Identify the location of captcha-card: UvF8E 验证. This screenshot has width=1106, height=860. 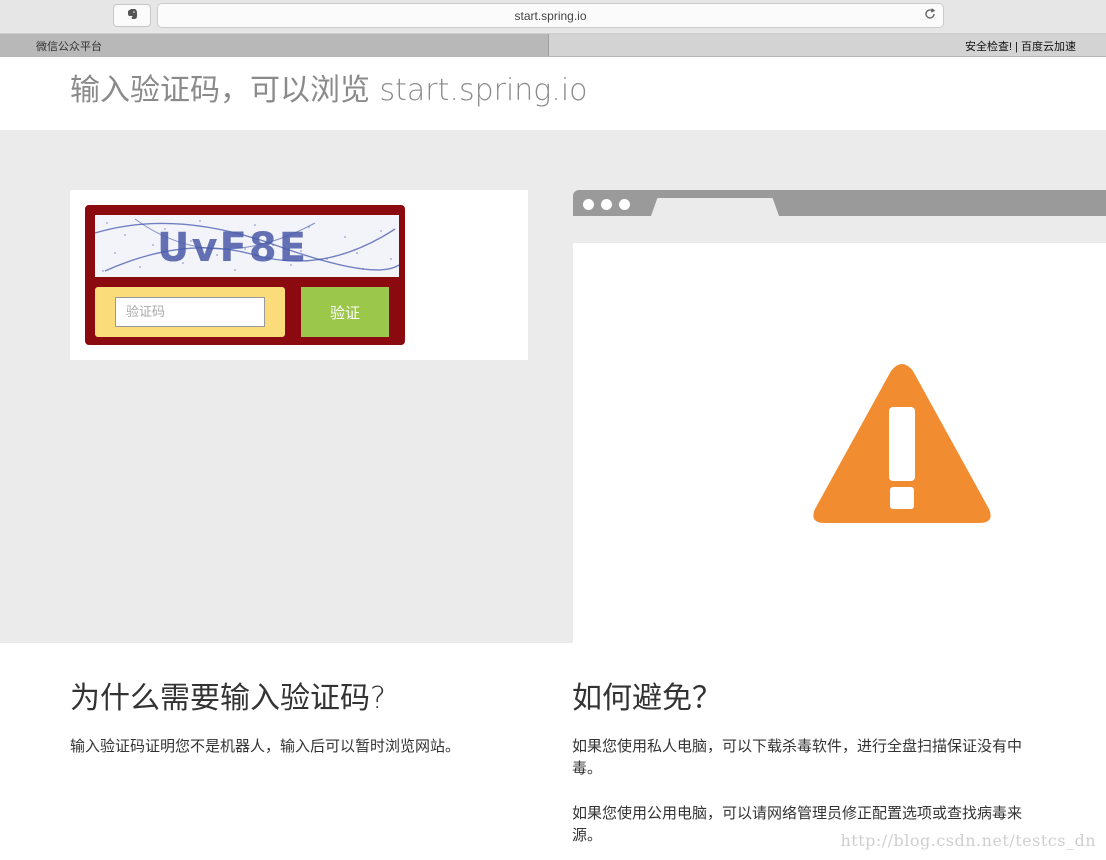
(299, 275).